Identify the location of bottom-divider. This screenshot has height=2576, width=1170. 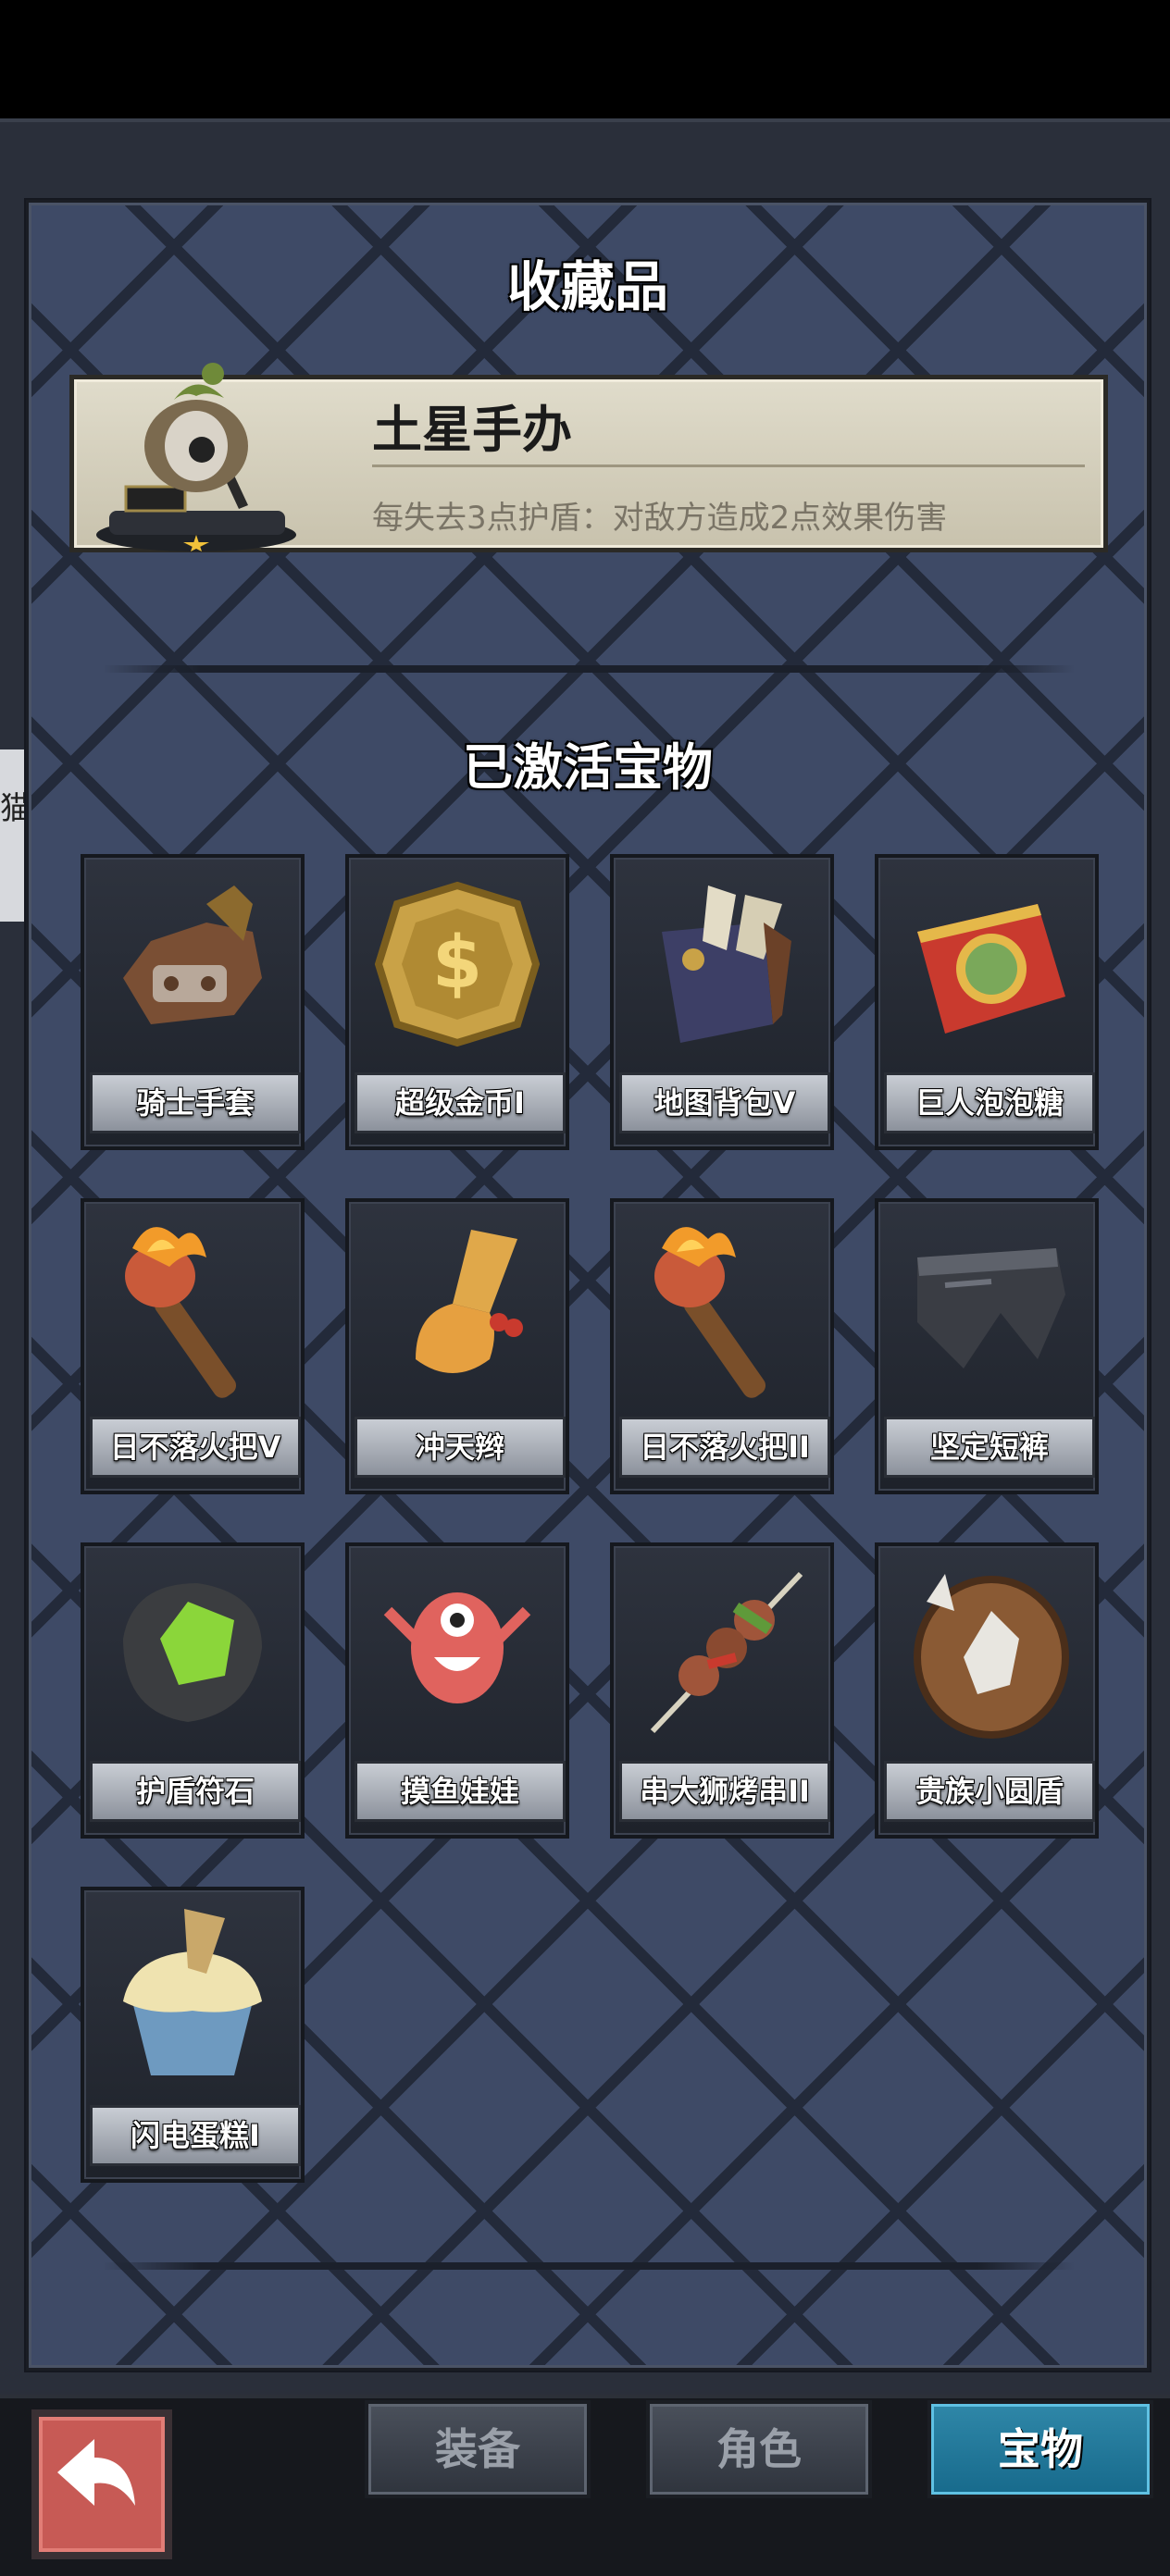
(589, 2266).